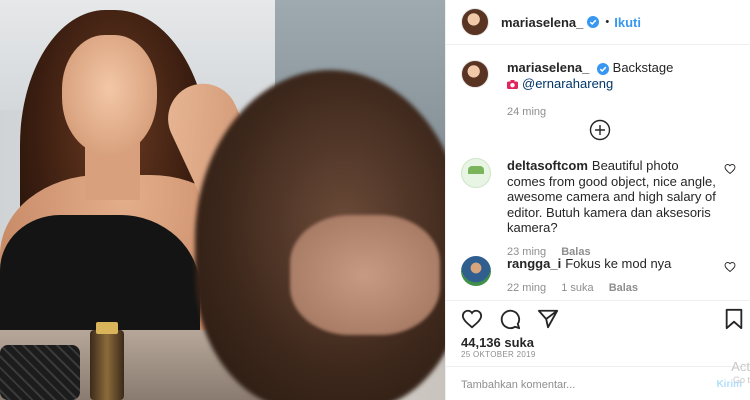 This screenshot has height=400, width=750. What do you see at coordinates (576, 385) in the screenshot?
I see `add-comment-input` at bounding box center [576, 385].